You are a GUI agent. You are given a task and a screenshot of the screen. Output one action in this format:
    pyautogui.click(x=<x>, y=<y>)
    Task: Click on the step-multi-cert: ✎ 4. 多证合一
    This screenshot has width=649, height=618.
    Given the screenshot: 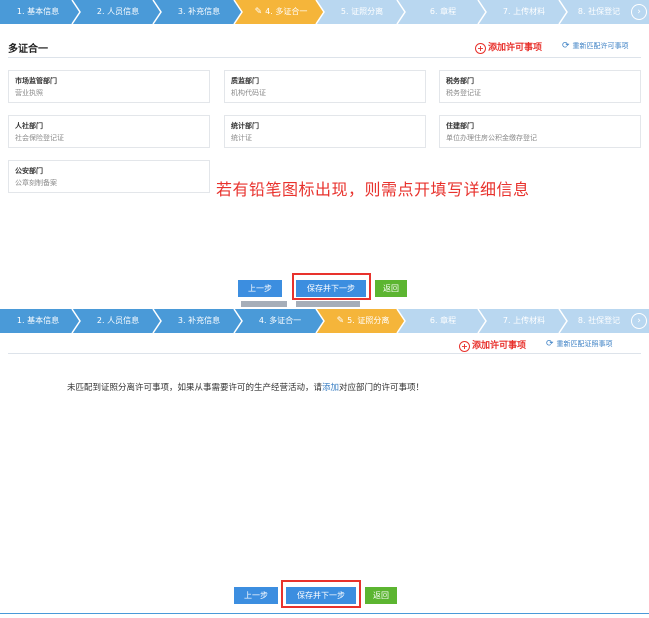 What is the action you would take?
    pyautogui.click(x=281, y=12)
    